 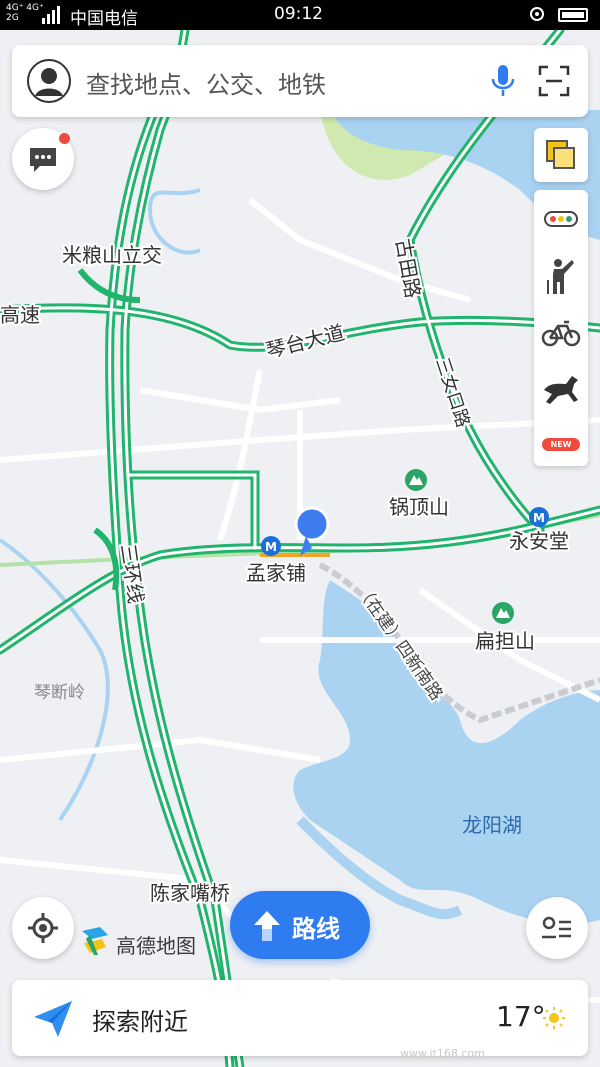 I want to click on status-bar: 4G⁺ 4G⁺ 2G 中国电信 09:12, so click(x=300, y=15).